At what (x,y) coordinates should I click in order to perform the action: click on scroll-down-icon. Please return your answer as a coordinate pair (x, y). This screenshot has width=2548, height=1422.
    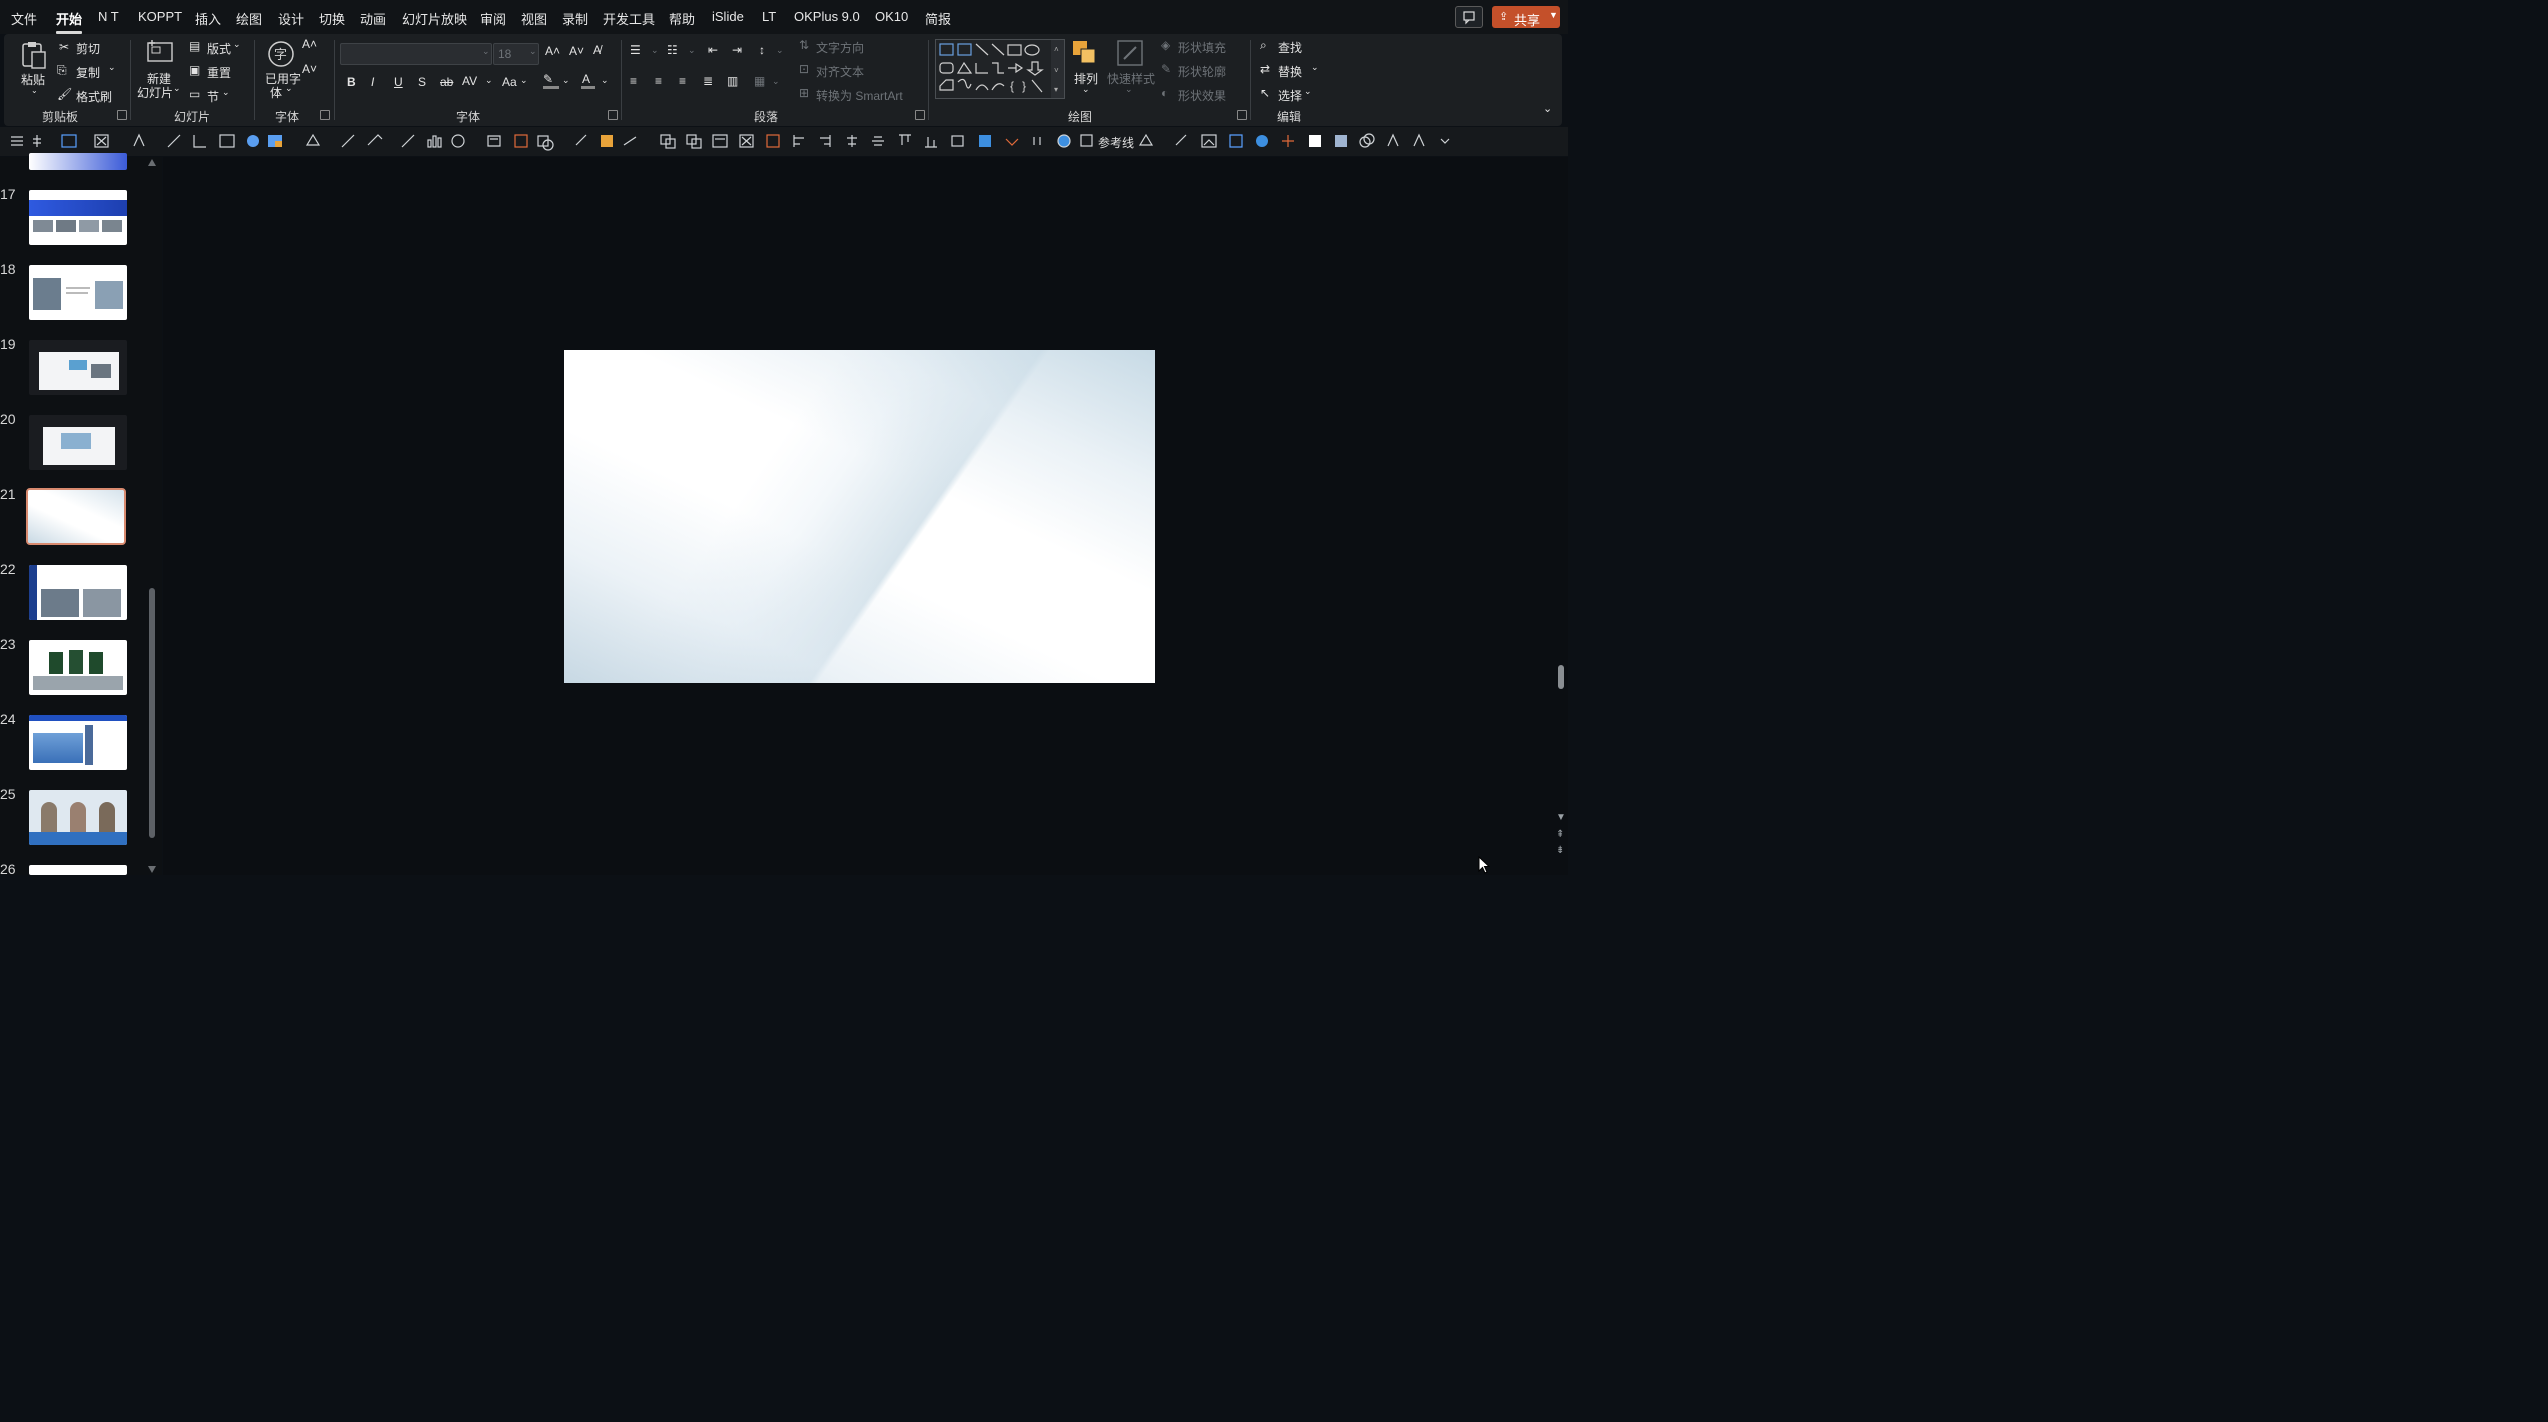
    Looking at the image, I should click on (152, 869).